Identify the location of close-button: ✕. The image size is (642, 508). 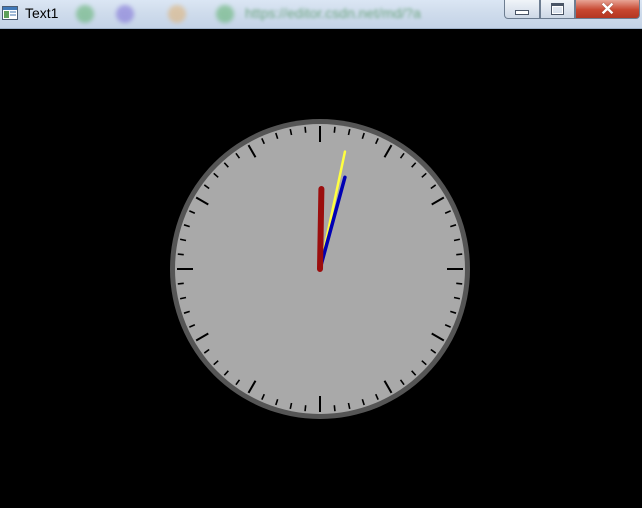
(607, 9).